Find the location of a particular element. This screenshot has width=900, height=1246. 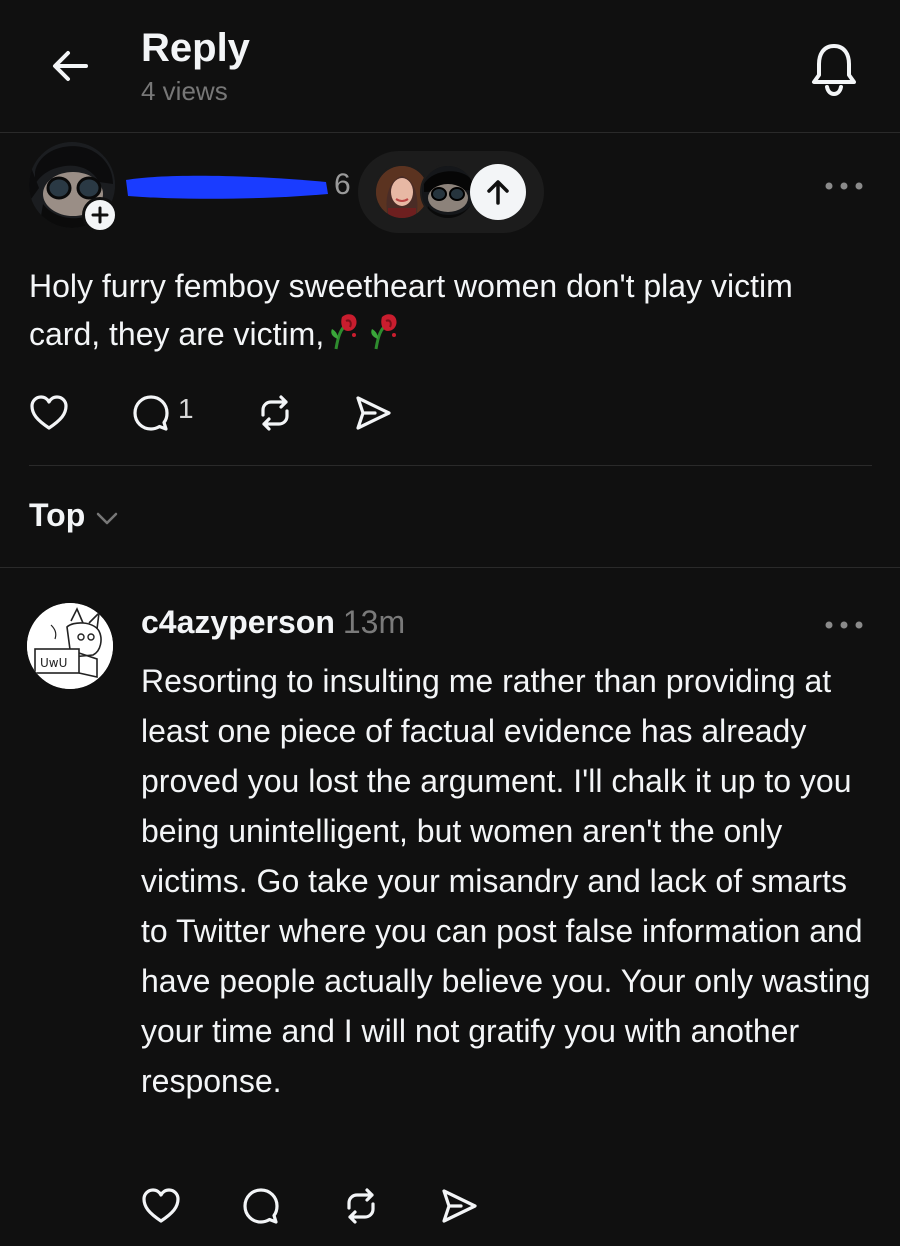

reply-header: c4azyperson 13m is located at coordinates (273, 622).